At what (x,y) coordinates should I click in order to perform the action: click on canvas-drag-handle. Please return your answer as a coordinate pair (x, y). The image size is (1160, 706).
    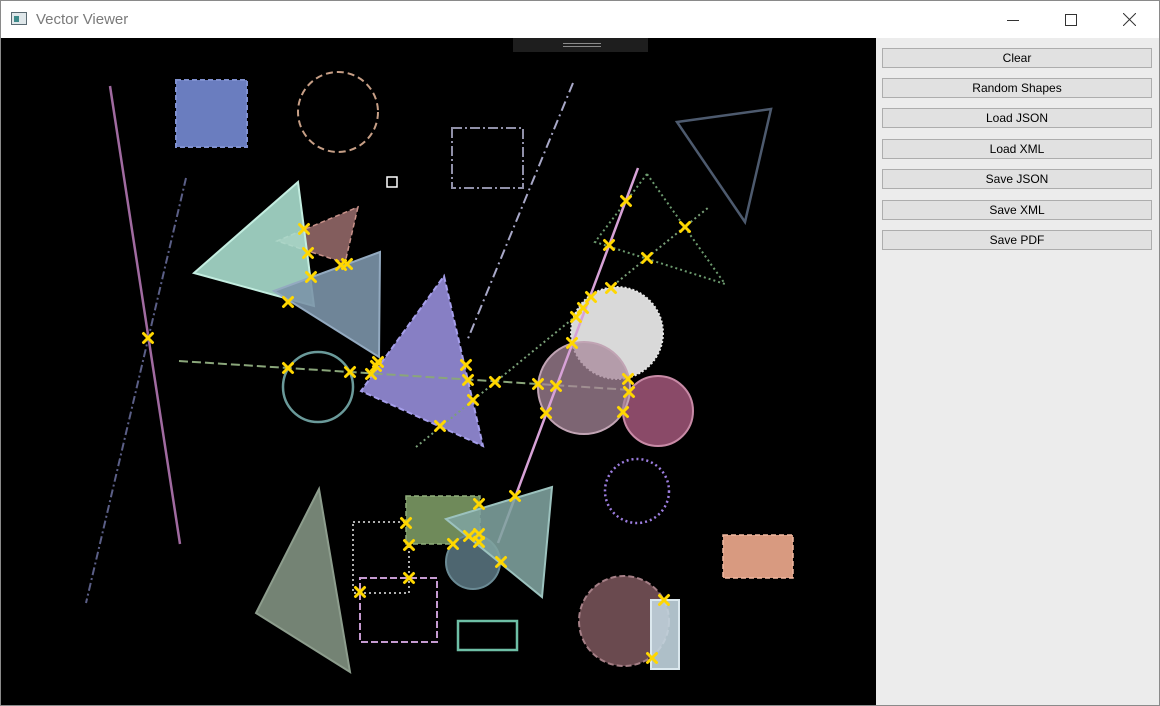
    Looking at the image, I should click on (580, 45).